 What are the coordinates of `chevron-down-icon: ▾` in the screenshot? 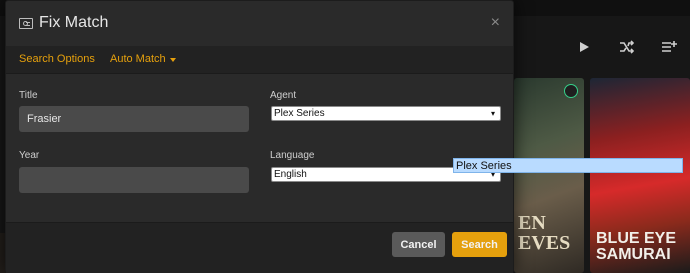 It's located at (492, 113).